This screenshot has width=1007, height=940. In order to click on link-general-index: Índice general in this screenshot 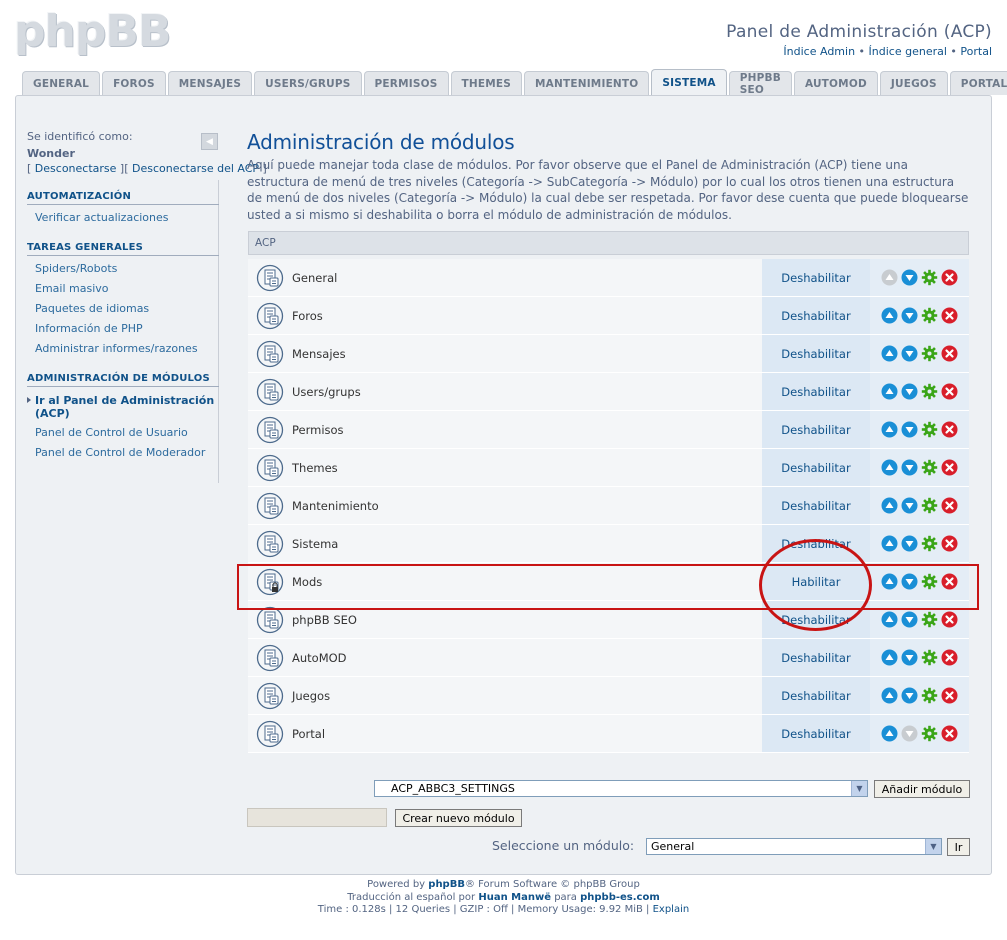, I will do `click(908, 51)`.